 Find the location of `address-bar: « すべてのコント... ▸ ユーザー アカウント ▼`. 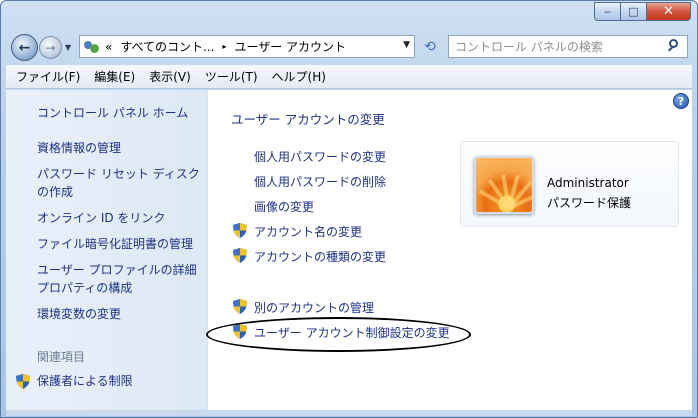

address-bar: « すべてのコント... ▸ ユーザー アカウント ▼ is located at coordinates (247, 46).